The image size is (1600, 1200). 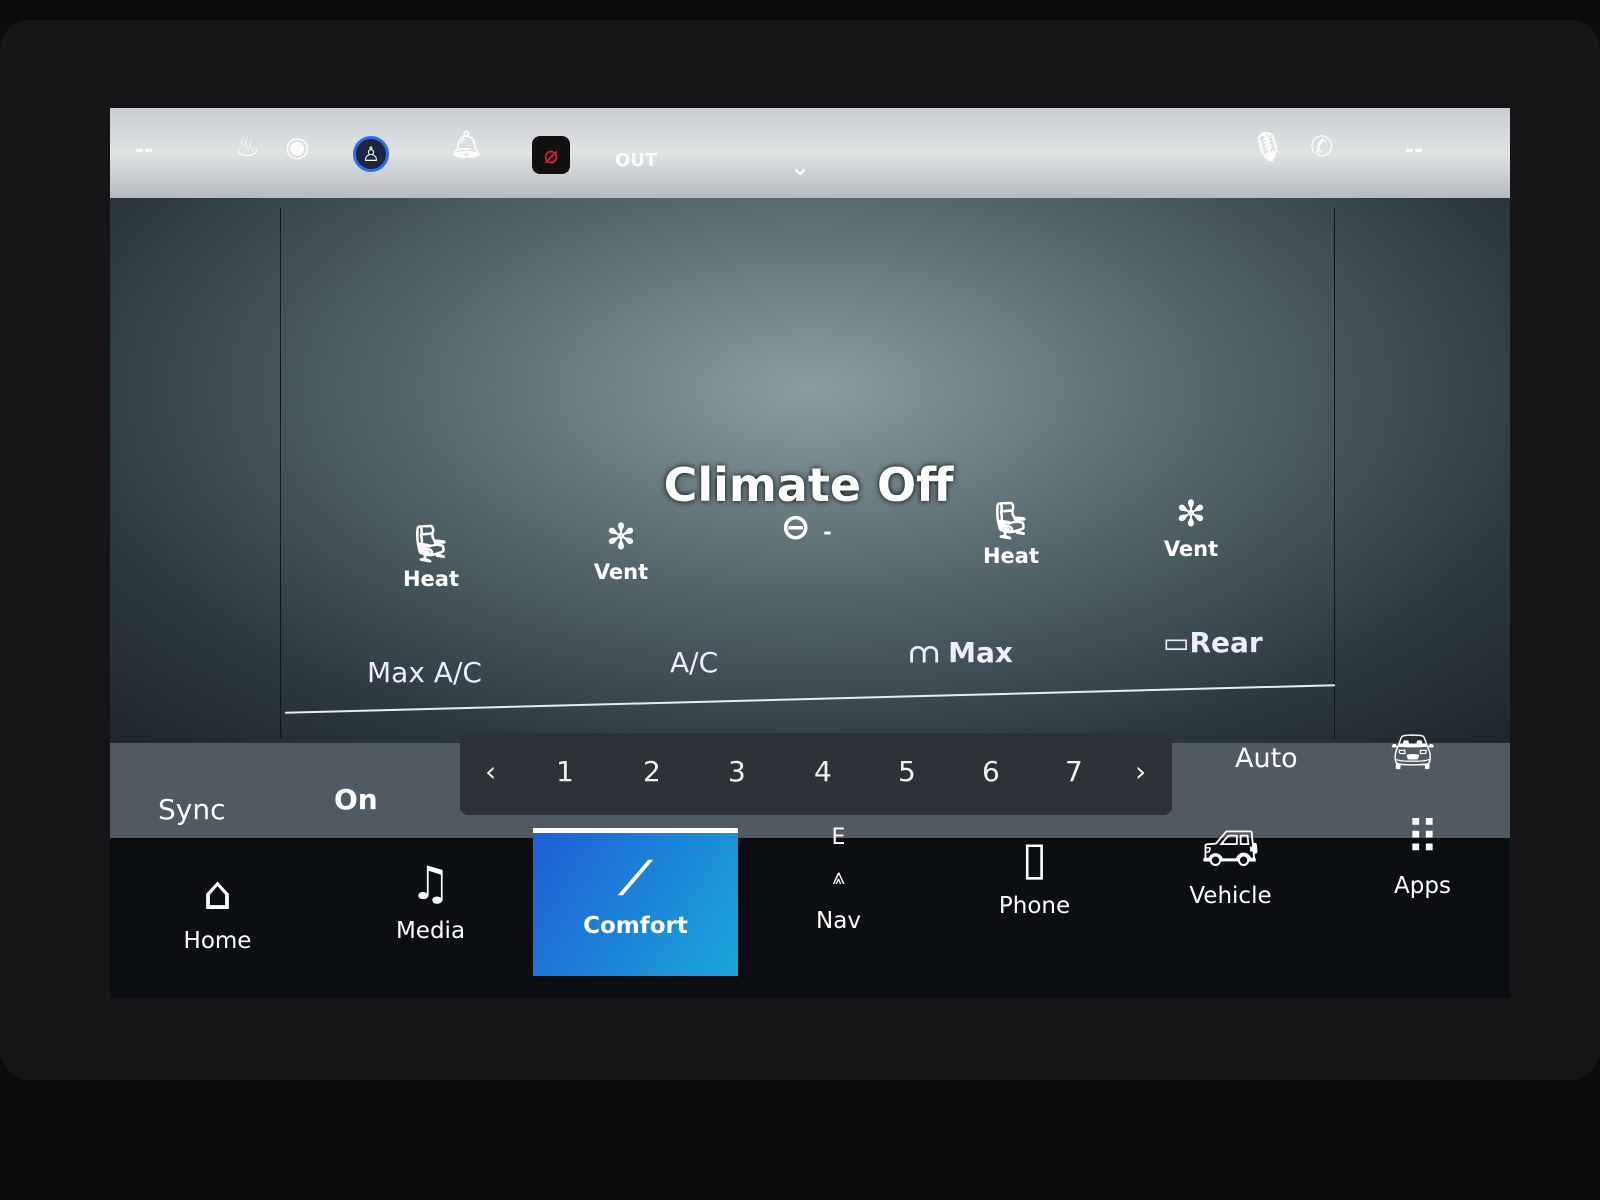 What do you see at coordinates (430, 883) in the screenshot?
I see `music-note-icon: ♫` at bounding box center [430, 883].